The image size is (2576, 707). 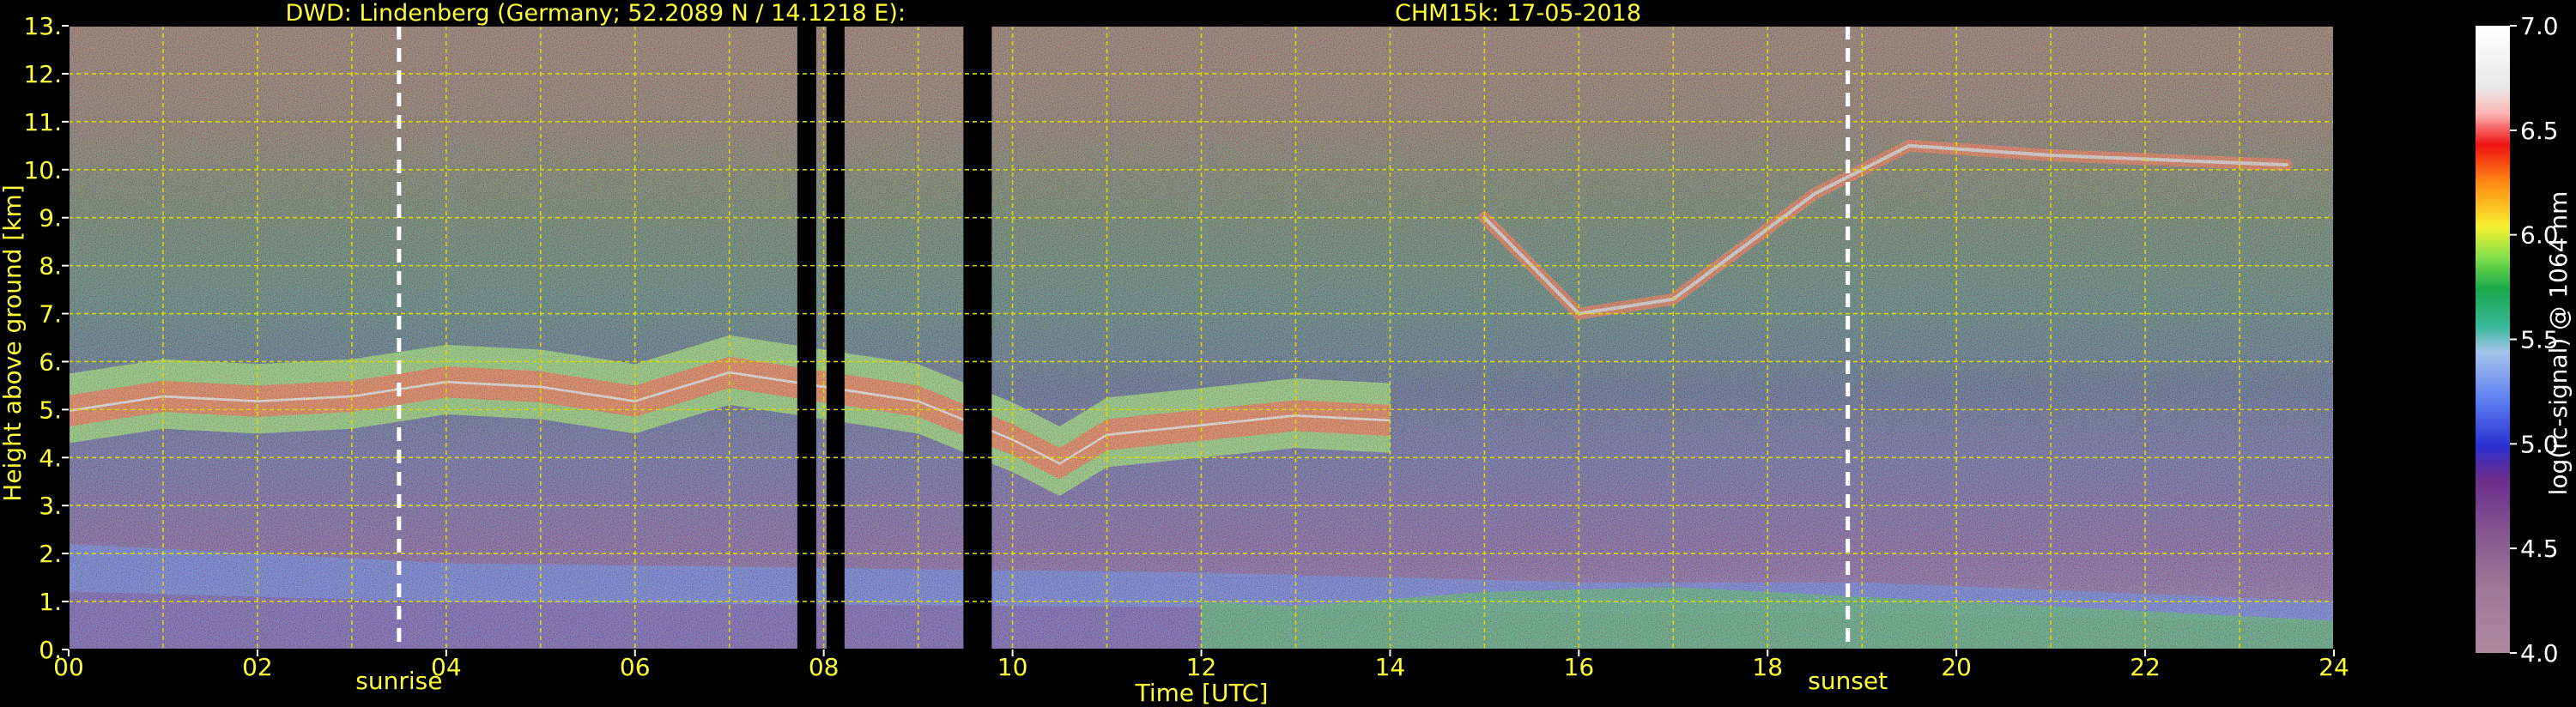 I want to click on y-tick-label: 1., so click(x=50, y=602).